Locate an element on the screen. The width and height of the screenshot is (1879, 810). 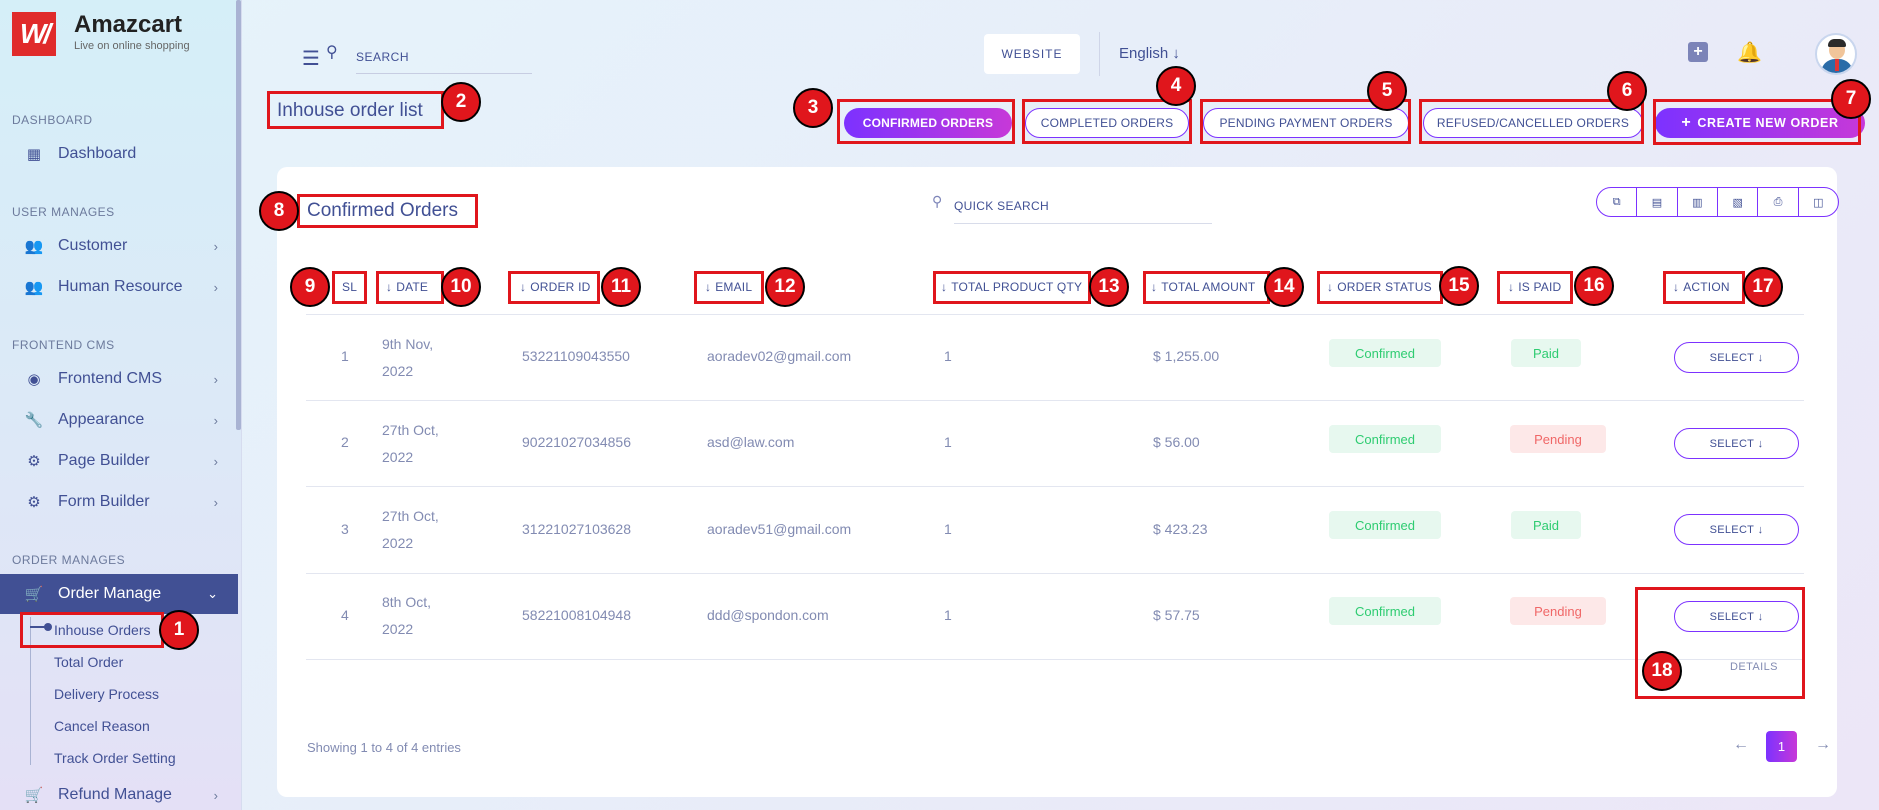
brand: W/ Amazcart Live on online shopping is located at coordinates (101, 34).